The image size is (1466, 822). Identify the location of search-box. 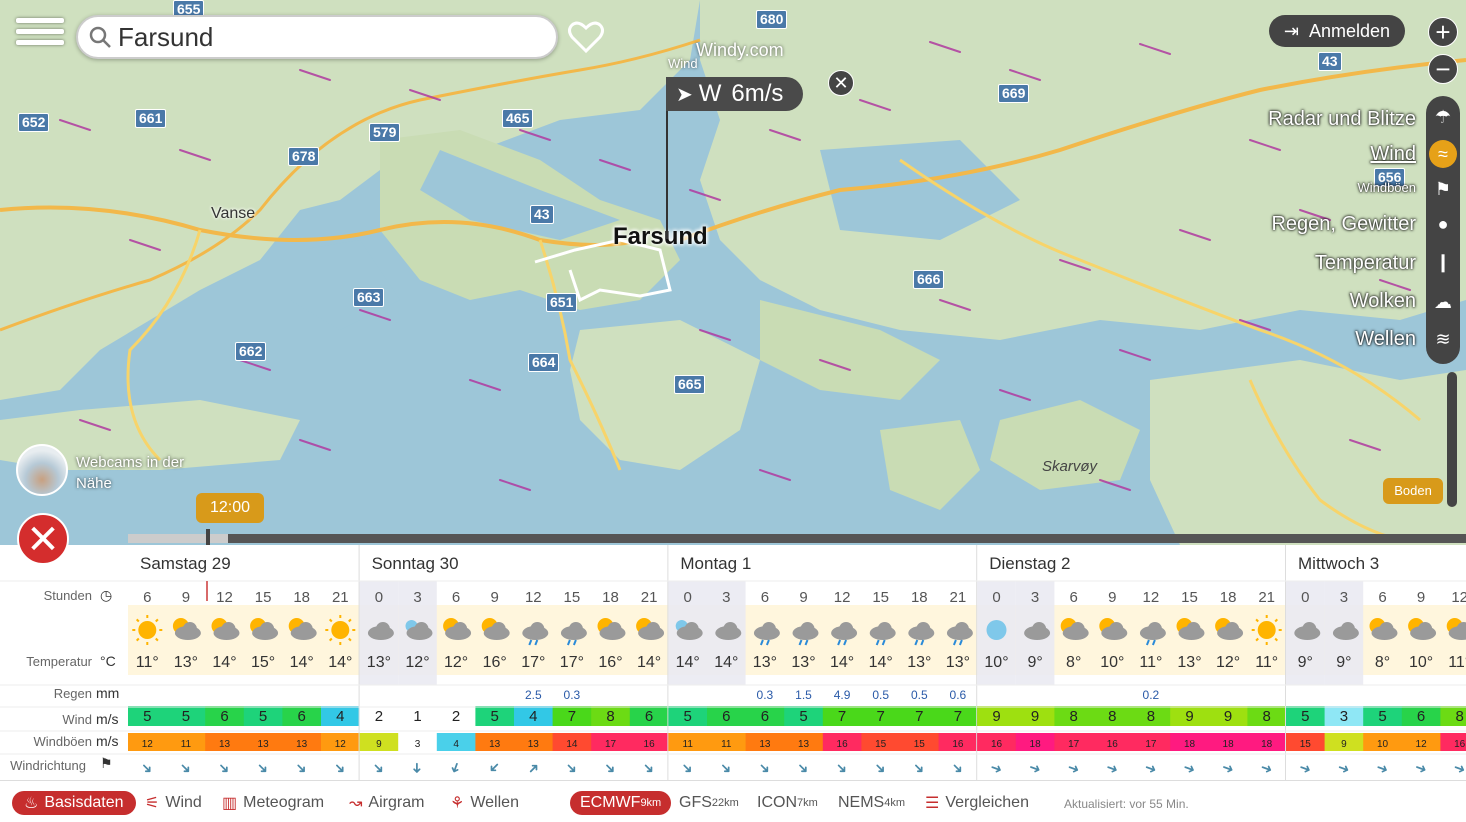
(317, 37).